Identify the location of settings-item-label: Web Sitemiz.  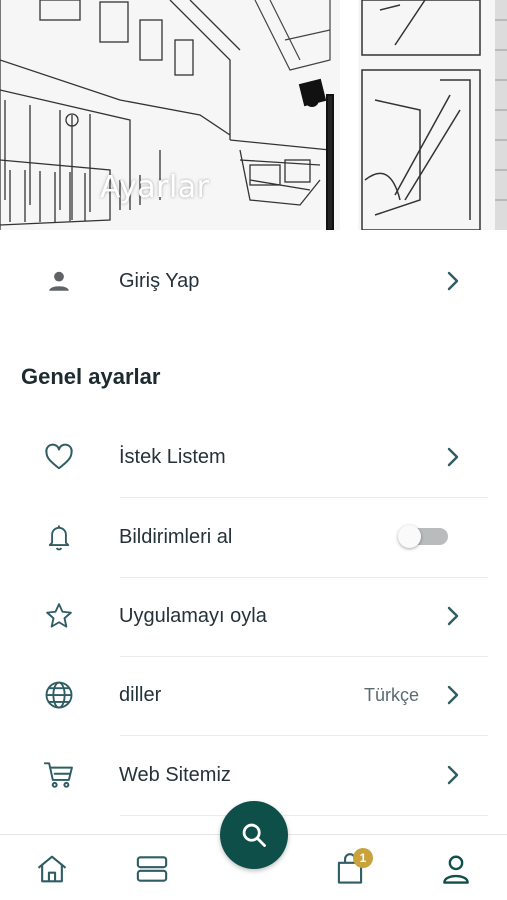
(175, 774).